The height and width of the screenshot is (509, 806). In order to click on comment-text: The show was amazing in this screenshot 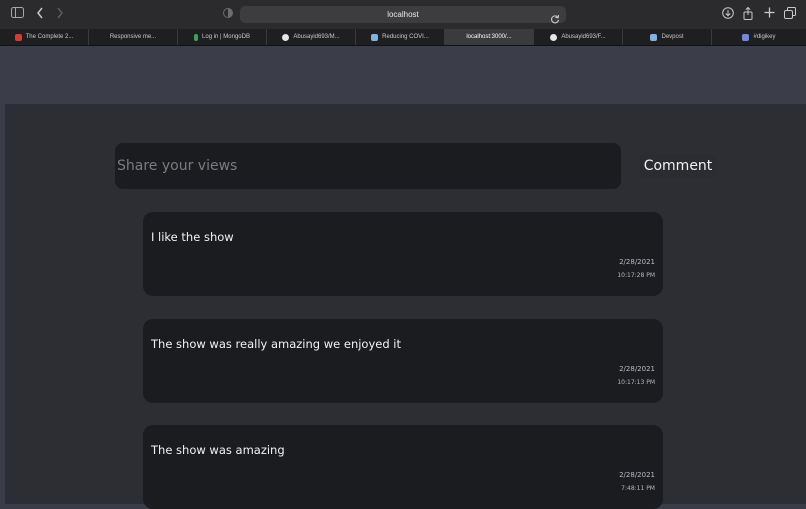, I will do `click(218, 450)`.